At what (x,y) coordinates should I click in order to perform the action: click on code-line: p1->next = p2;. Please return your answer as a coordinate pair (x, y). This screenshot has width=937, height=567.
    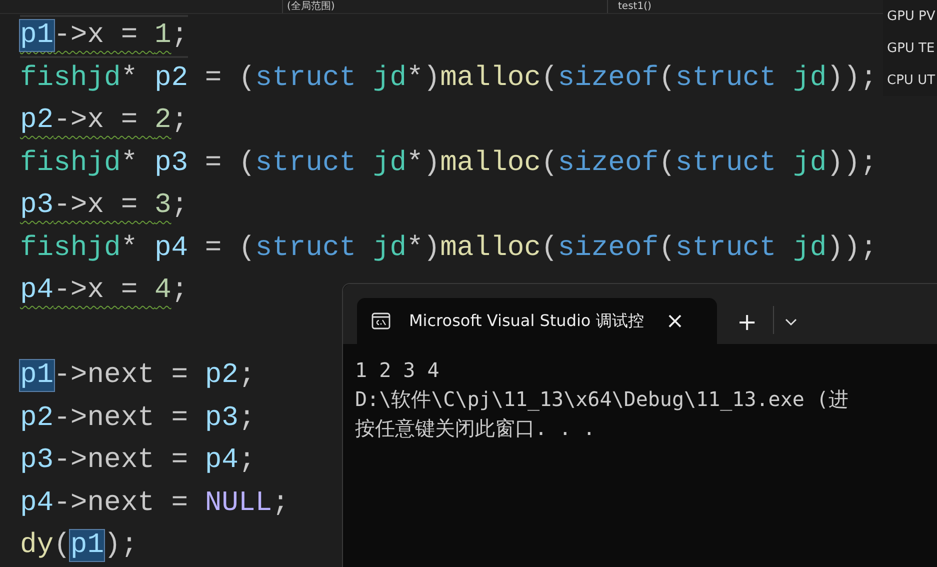
    Looking at the image, I should click on (138, 376).